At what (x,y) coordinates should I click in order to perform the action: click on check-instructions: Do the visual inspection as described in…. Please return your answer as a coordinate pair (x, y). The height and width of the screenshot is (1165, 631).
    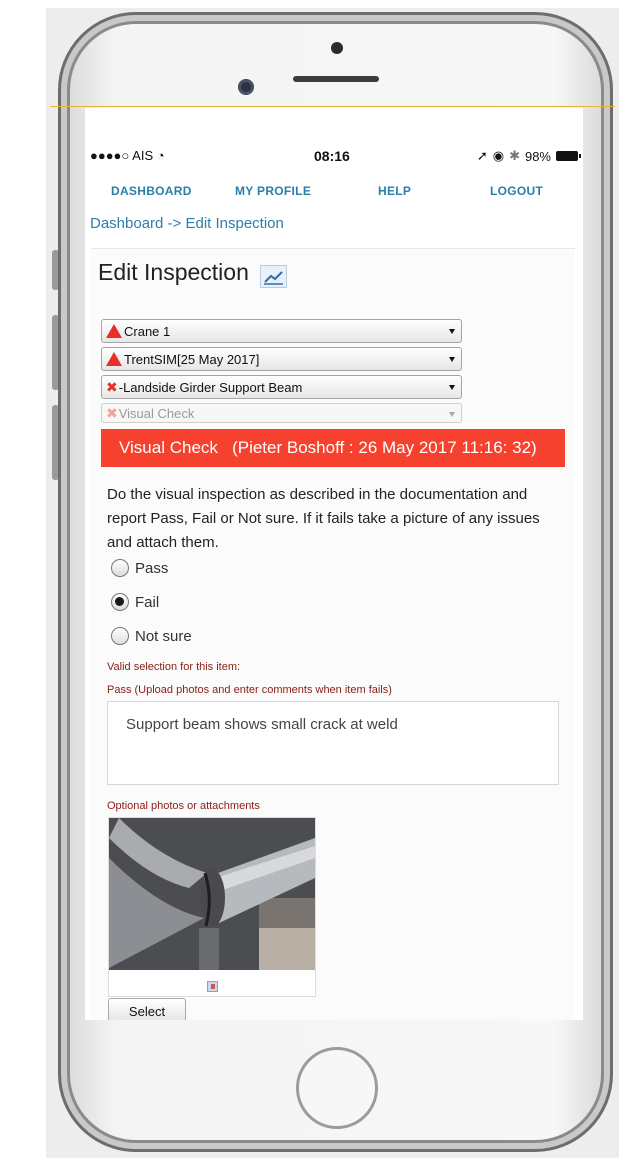
    Looking at the image, I should click on (323, 518).